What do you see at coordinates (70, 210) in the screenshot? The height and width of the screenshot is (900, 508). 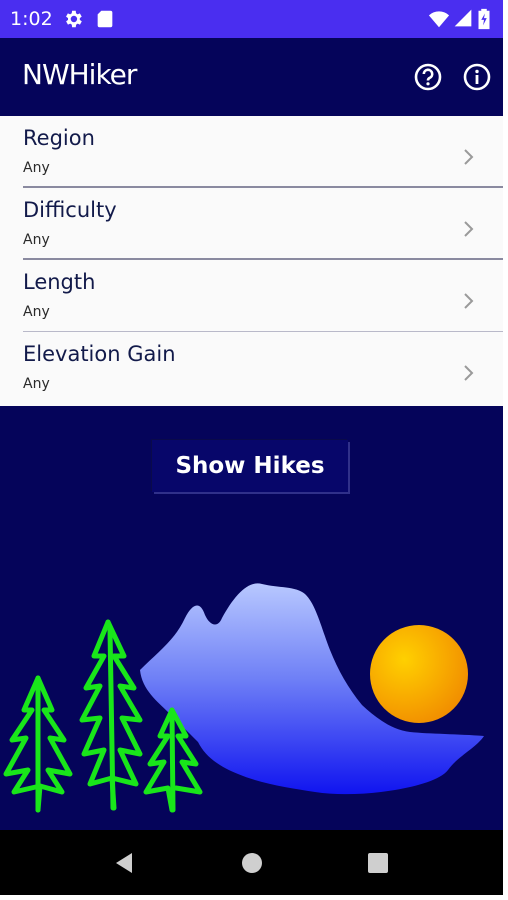 I see `filter-label: Difficulty` at bounding box center [70, 210].